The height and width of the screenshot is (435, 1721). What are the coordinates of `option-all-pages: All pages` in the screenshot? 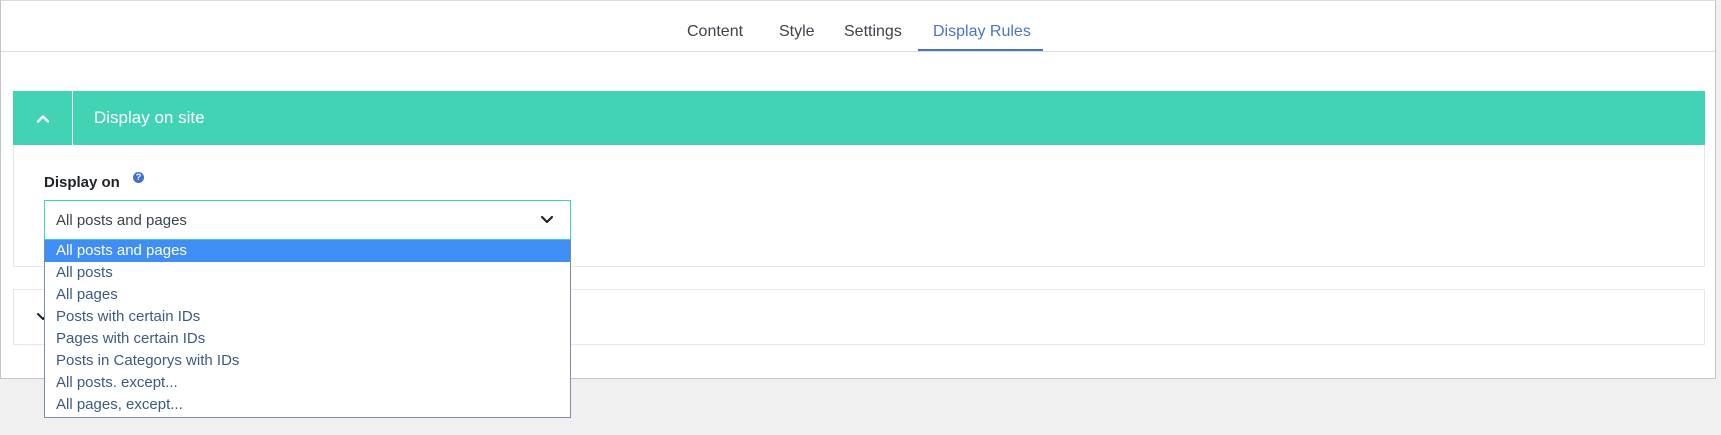 It's located at (307, 295).